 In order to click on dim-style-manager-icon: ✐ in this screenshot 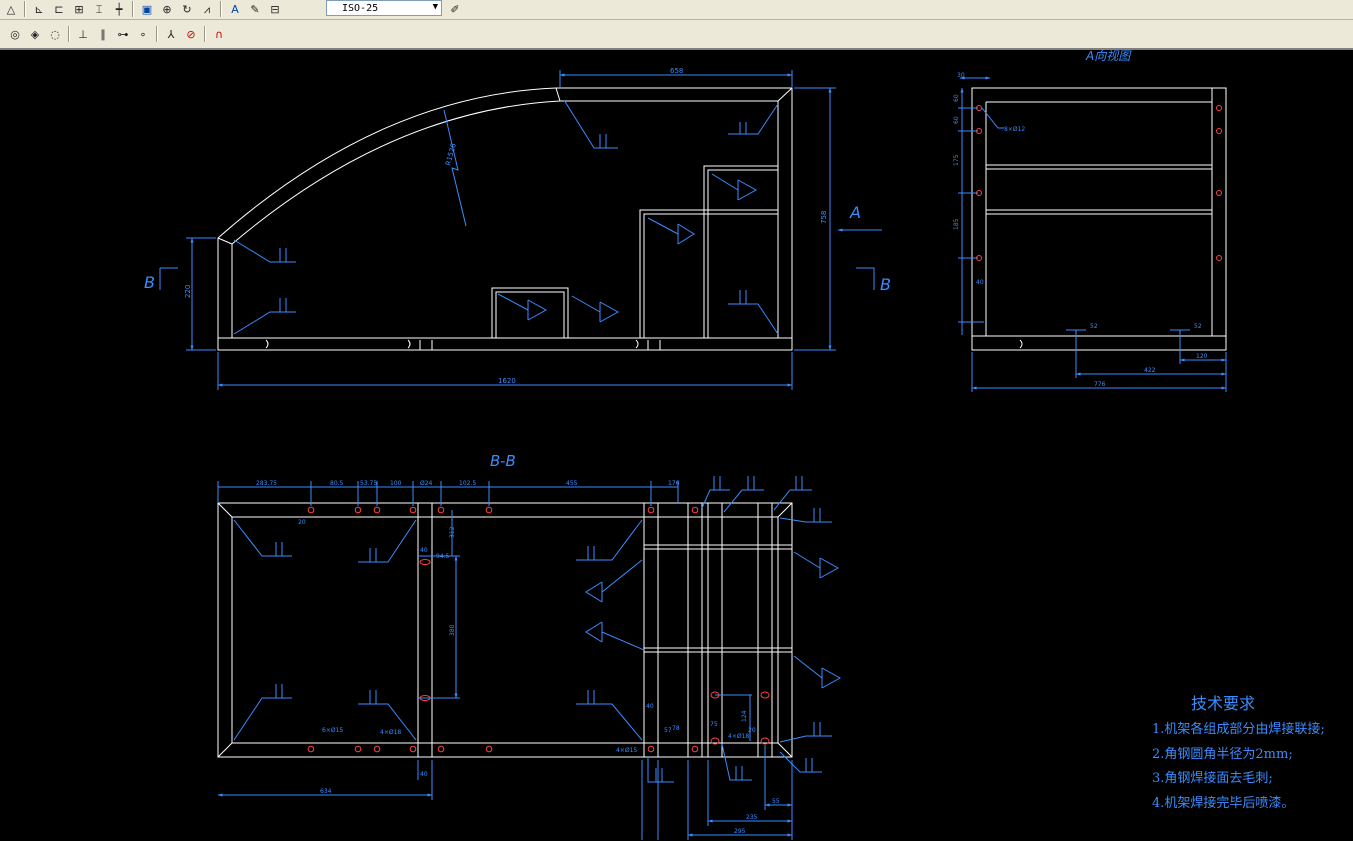, I will do `click(455, 9)`.